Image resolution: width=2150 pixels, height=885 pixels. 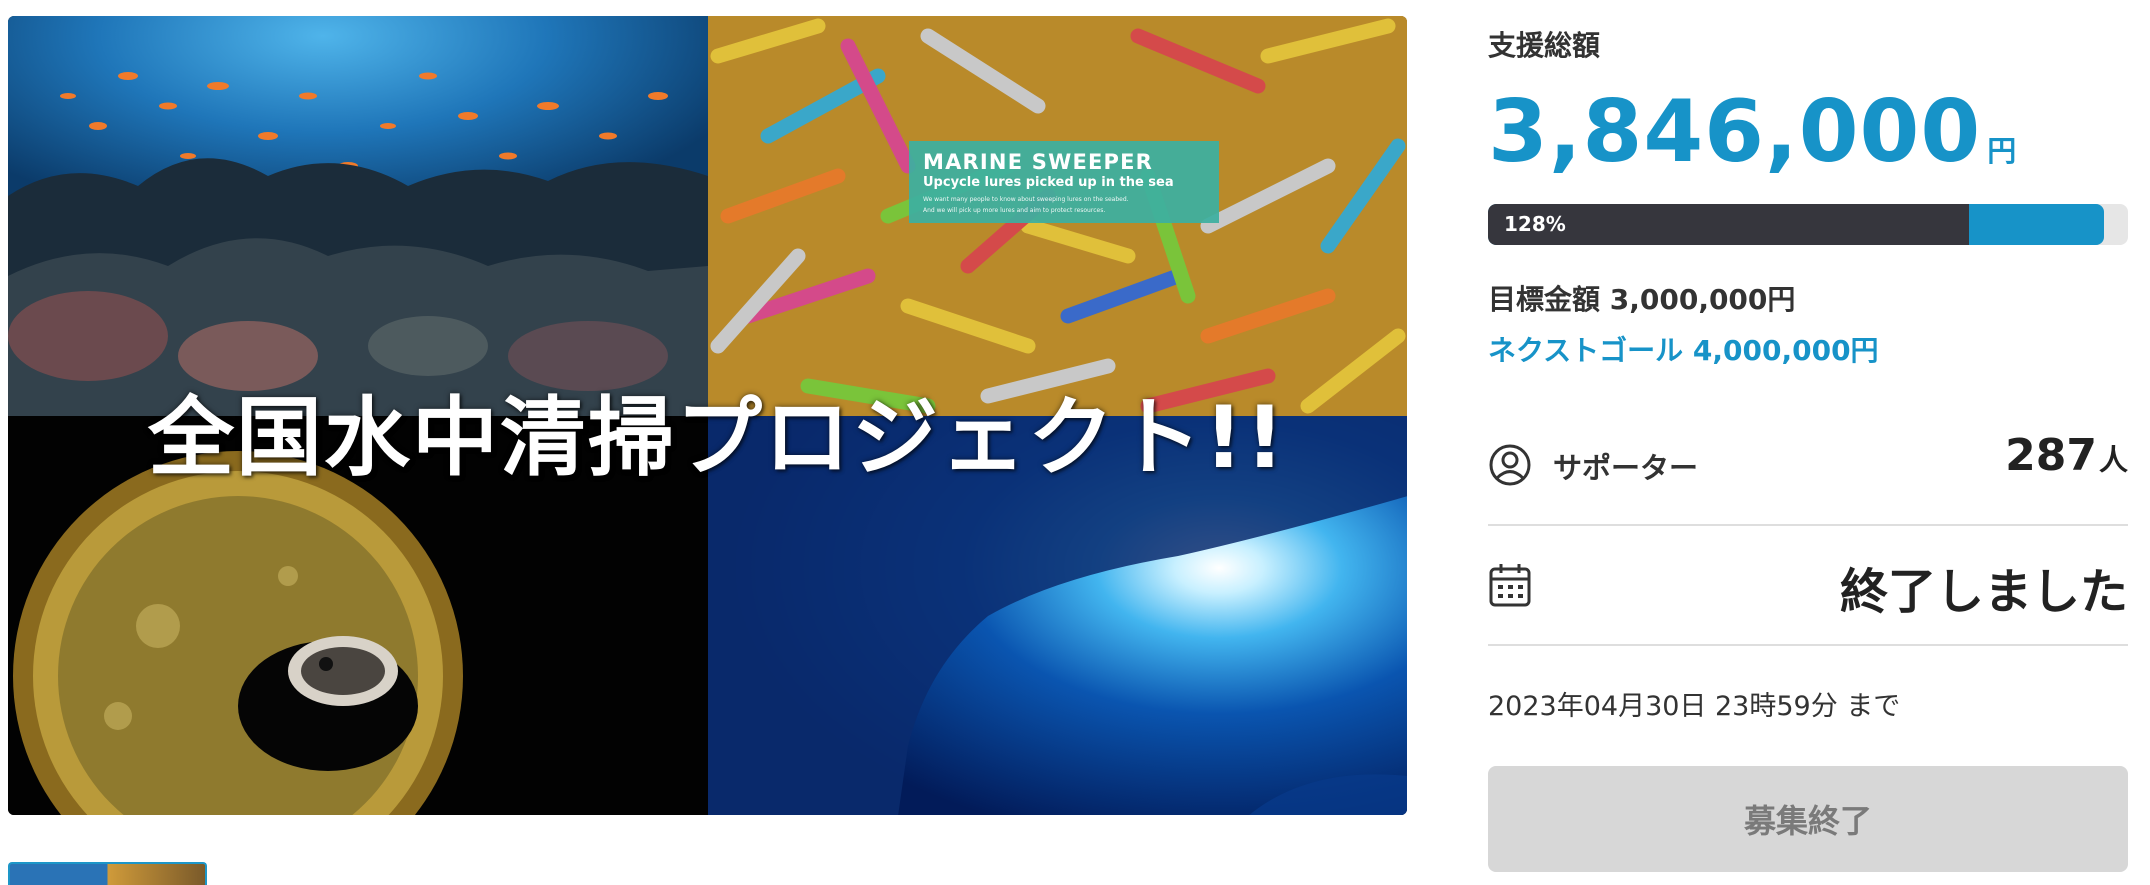 I want to click on supporters-count: 287人, so click(x=2066, y=455).